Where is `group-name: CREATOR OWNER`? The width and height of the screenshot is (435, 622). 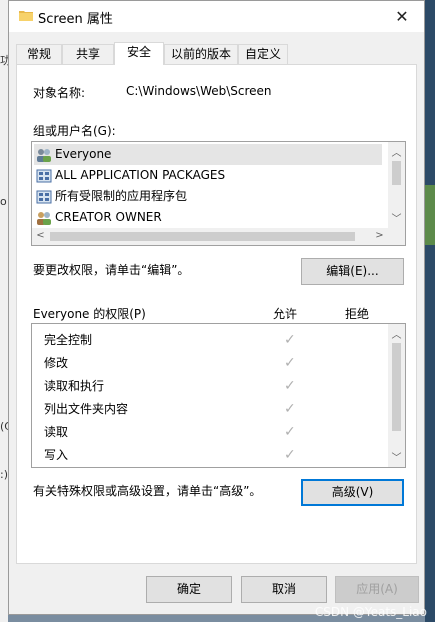 group-name: CREATOR OWNER is located at coordinates (108, 217).